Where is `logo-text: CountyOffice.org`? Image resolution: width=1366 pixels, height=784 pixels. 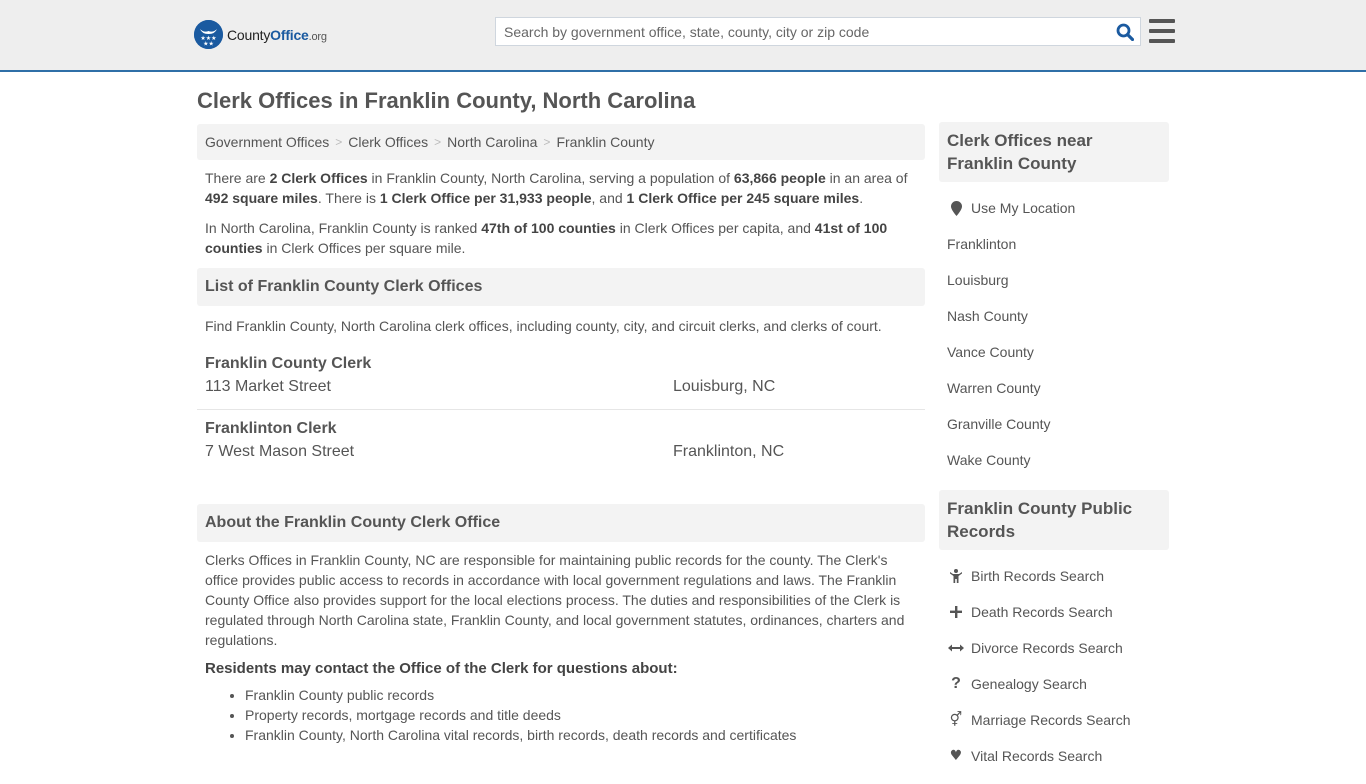 logo-text: CountyOffice.org is located at coordinates (277, 34).